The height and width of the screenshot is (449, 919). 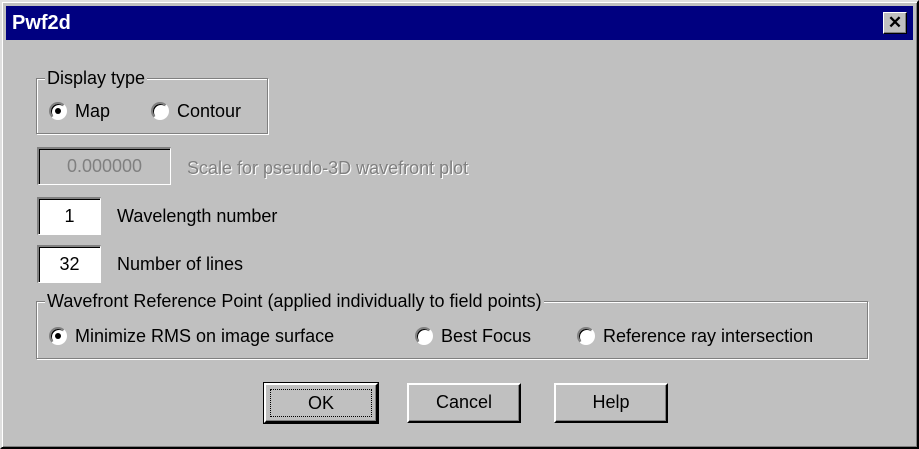 What do you see at coordinates (104, 166) in the screenshot?
I see `scale-input: 0.000000` at bounding box center [104, 166].